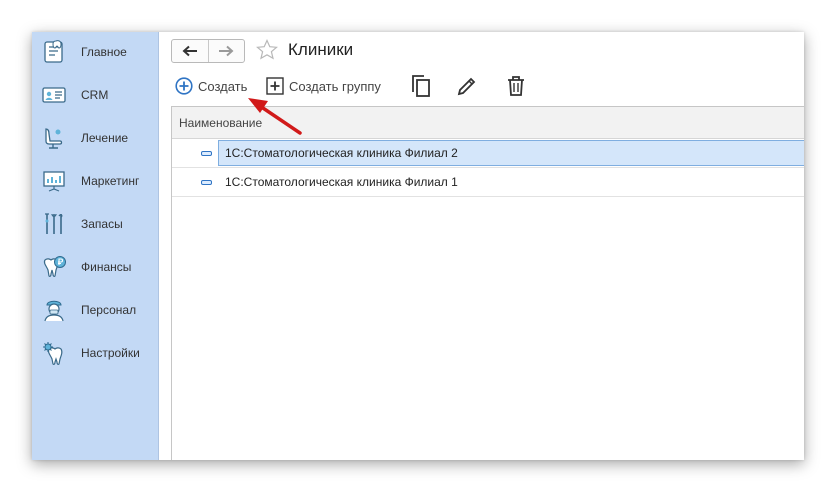 This screenshot has width=836, height=492. I want to click on page-title: Клиники, so click(321, 49).